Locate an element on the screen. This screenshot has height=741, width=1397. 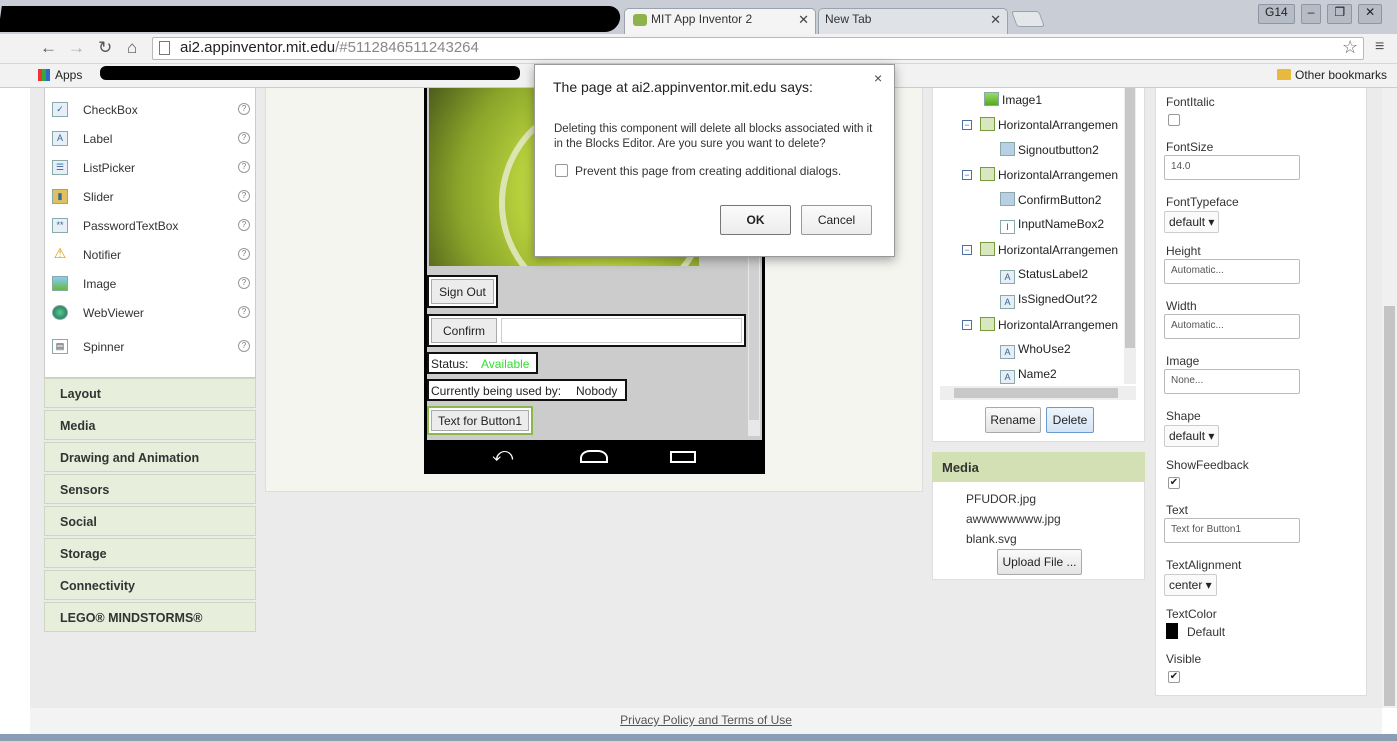
font-typeface-dropdown: default ▾ is located at coordinates (1192, 222).